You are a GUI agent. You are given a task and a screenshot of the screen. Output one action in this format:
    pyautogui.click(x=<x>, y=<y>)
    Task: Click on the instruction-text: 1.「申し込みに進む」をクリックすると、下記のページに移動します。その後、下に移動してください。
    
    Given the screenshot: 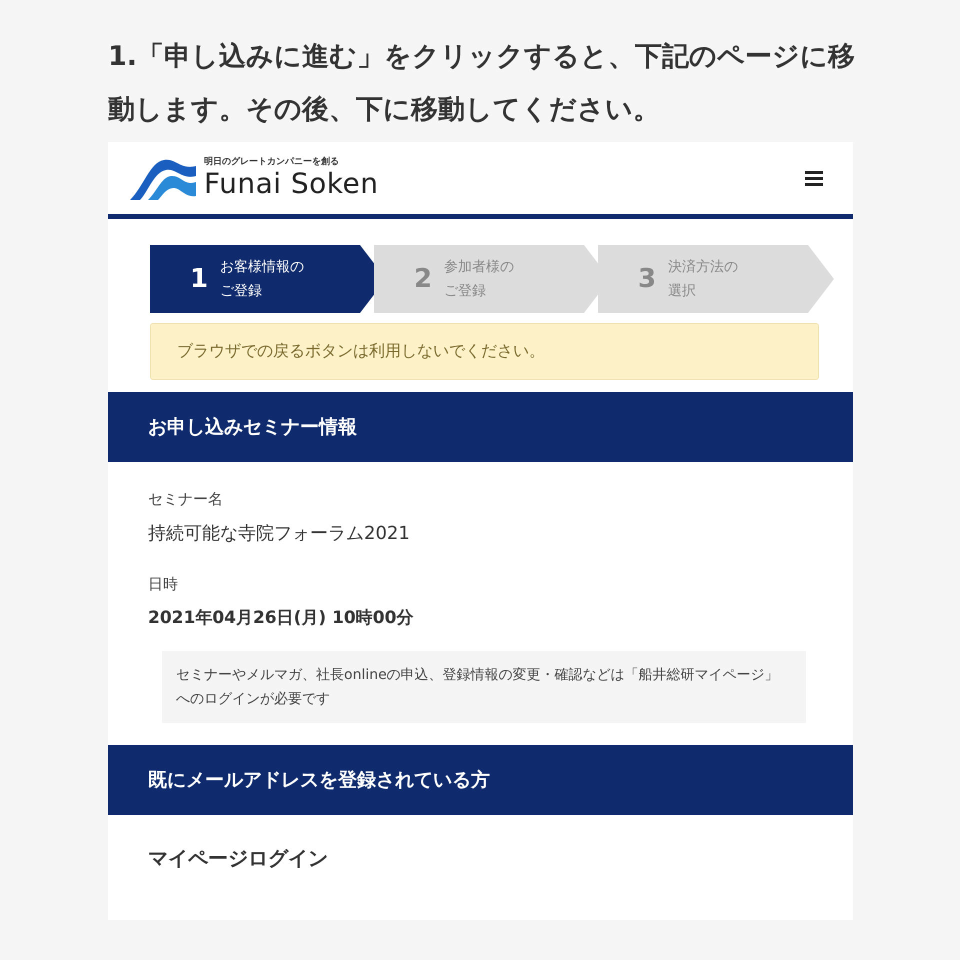 What is the action you would take?
    pyautogui.click(x=482, y=83)
    